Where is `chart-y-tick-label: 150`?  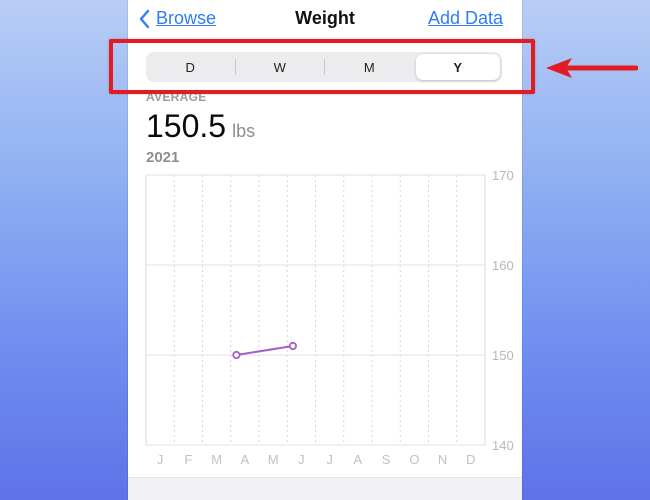
chart-y-tick-label: 150 is located at coordinates (503, 355).